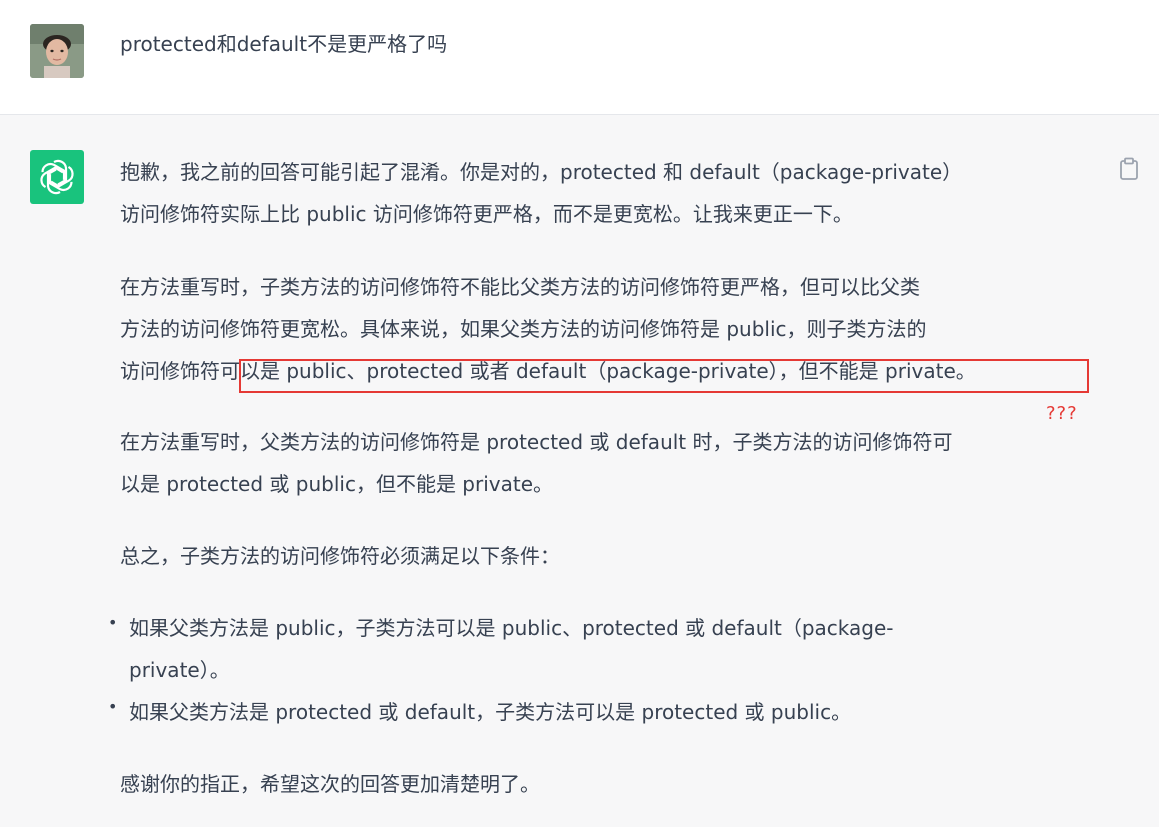 The image size is (1159, 827). What do you see at coordinates (330, 784) in the screenshot?
I see `reply-paragraph-5: 感谢你的指正，希望这次的回答更加清楚明了。` at bounding box center [330, 784].